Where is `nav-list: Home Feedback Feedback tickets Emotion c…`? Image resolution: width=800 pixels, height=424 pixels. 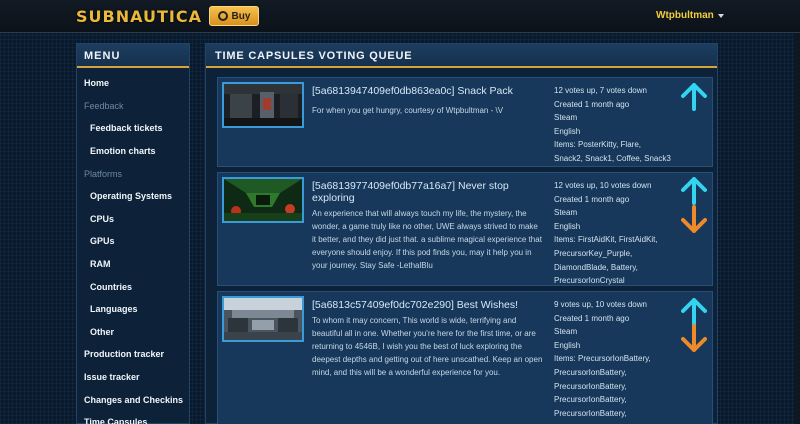 nav-list: Home Feedback Feedback tickets Emotion c… is located at coordinates (133, 246).